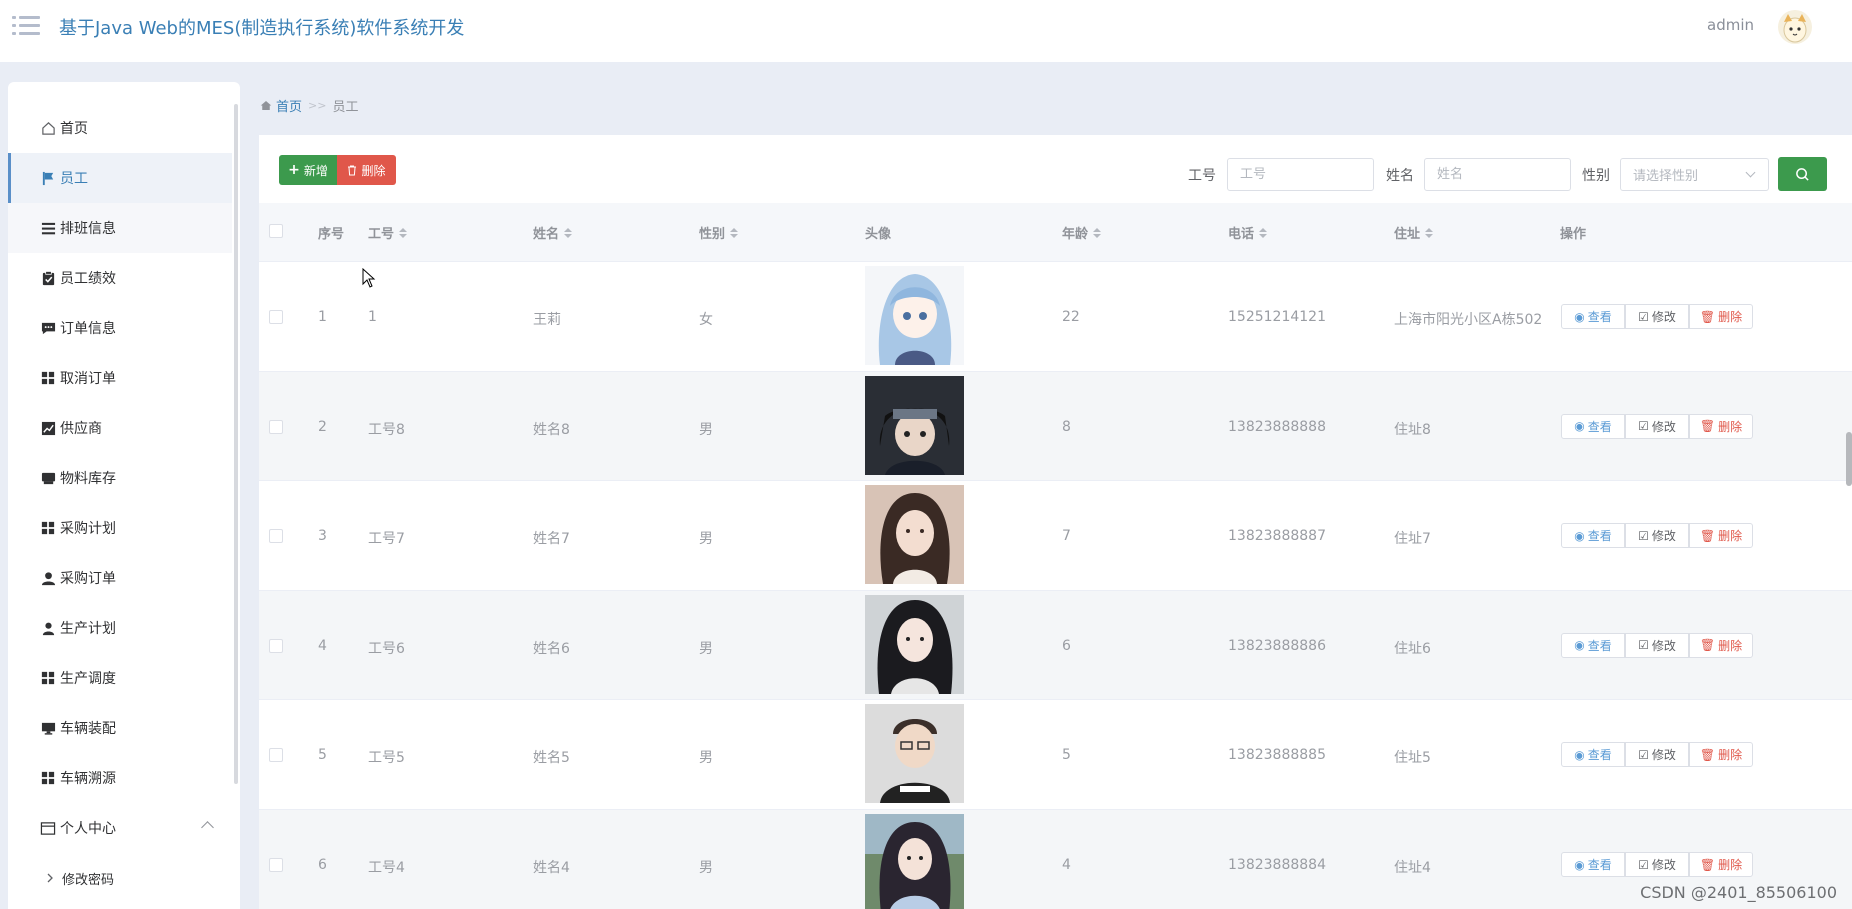 The width and height of the screenshot is (1852, 909). Describe the element at coordinates (719, 232) in the screenshot. I see `header-gender: 性别` at that location.